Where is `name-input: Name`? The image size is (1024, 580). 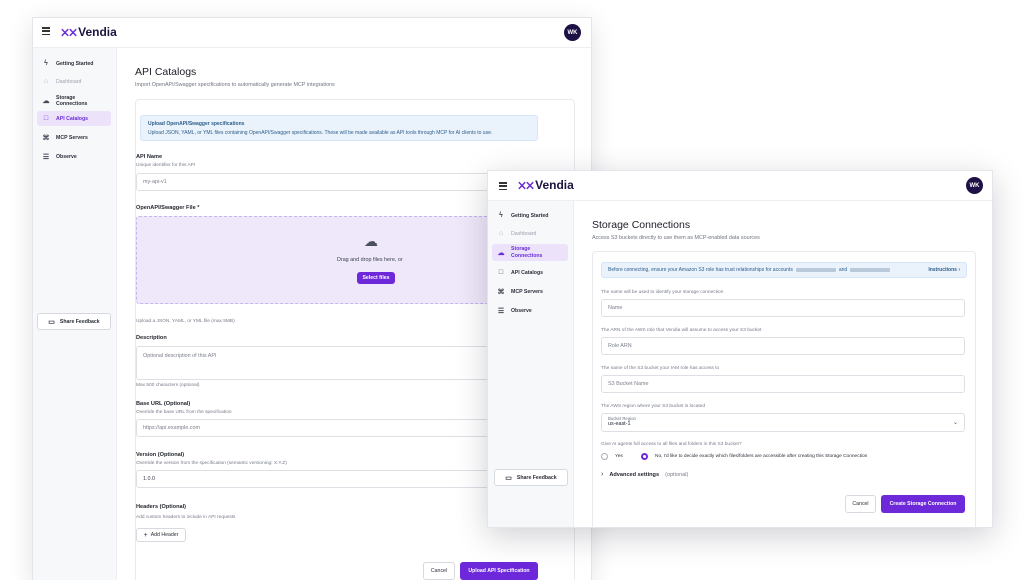 name-input: Name is located at coordinates (783, 308).